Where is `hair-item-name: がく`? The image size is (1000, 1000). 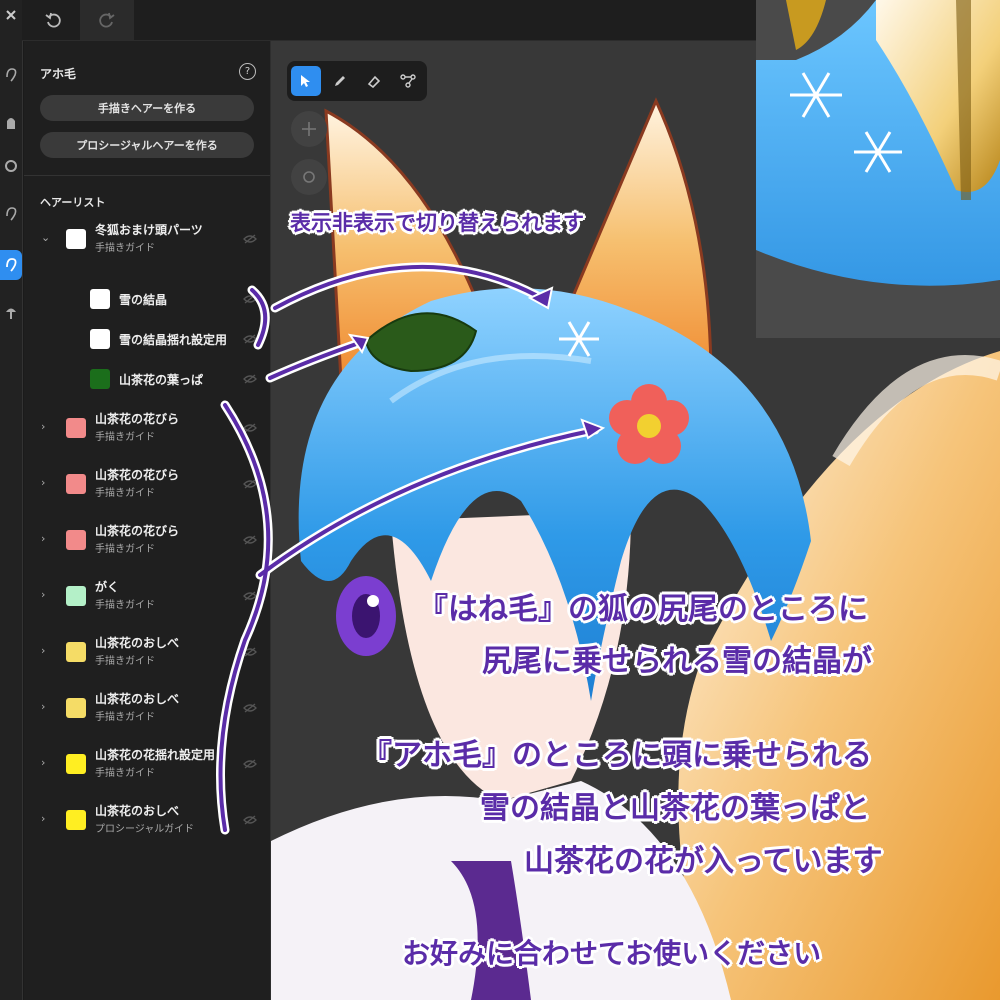 hair-item-name: がく is located at coordinates (107, 587).